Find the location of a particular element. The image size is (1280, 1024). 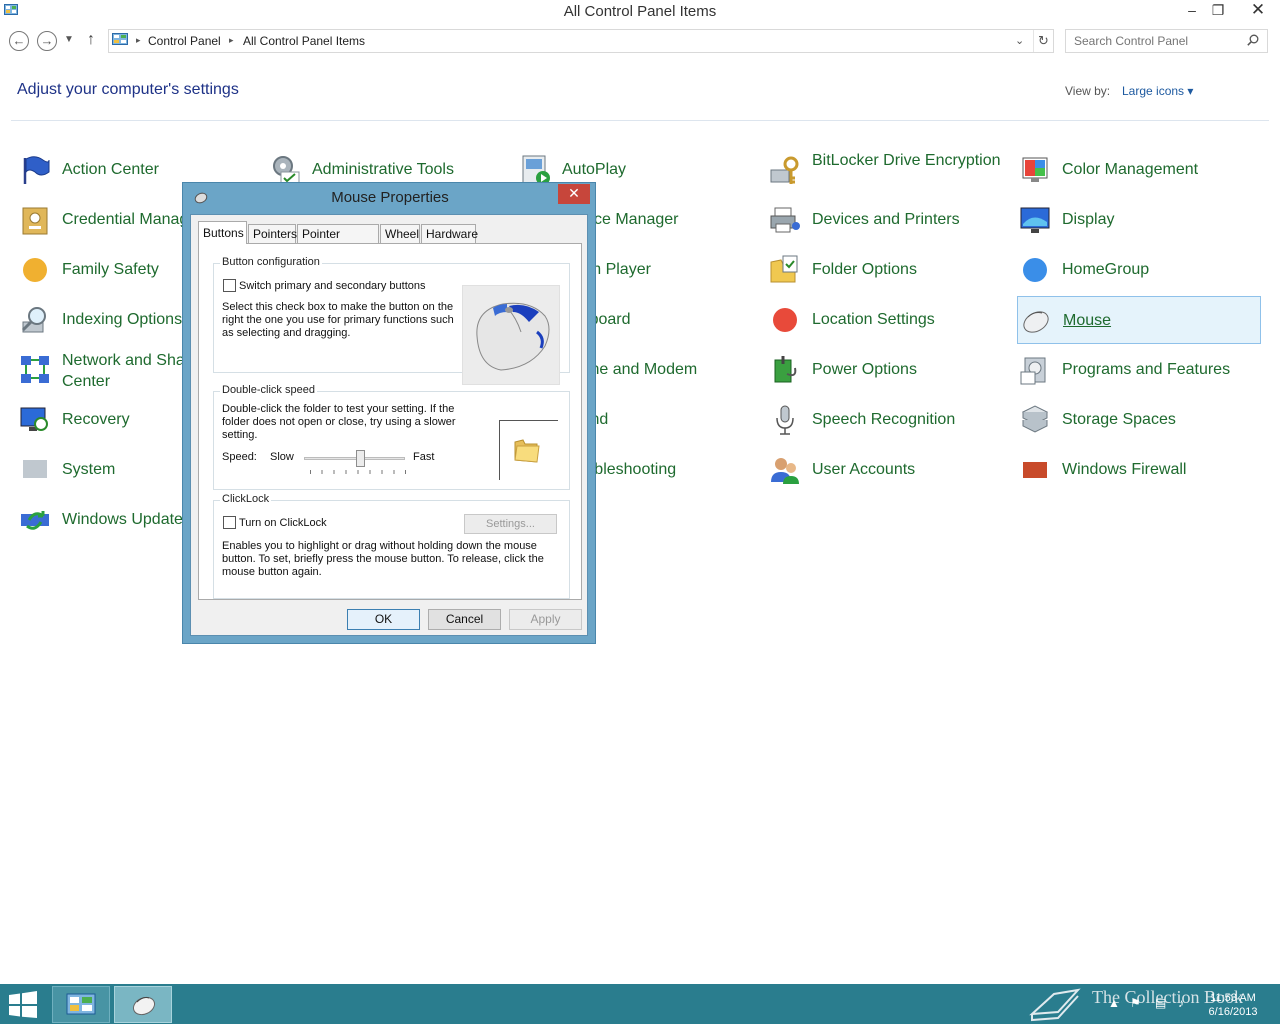

book-watermark-icon is located at coordinates (1055, 1005).